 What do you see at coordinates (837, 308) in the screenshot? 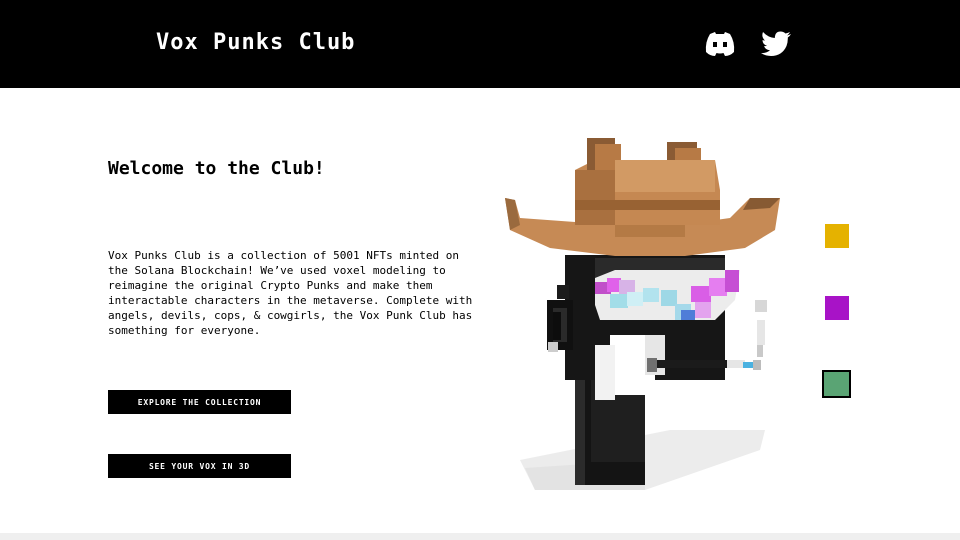
I see `color-swatch-purple` at bounding box center [837, 308].